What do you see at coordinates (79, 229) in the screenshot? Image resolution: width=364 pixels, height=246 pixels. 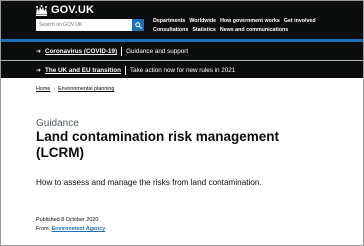 I see `organisation-link: Environment Agency` at bounding box center [79, 229].